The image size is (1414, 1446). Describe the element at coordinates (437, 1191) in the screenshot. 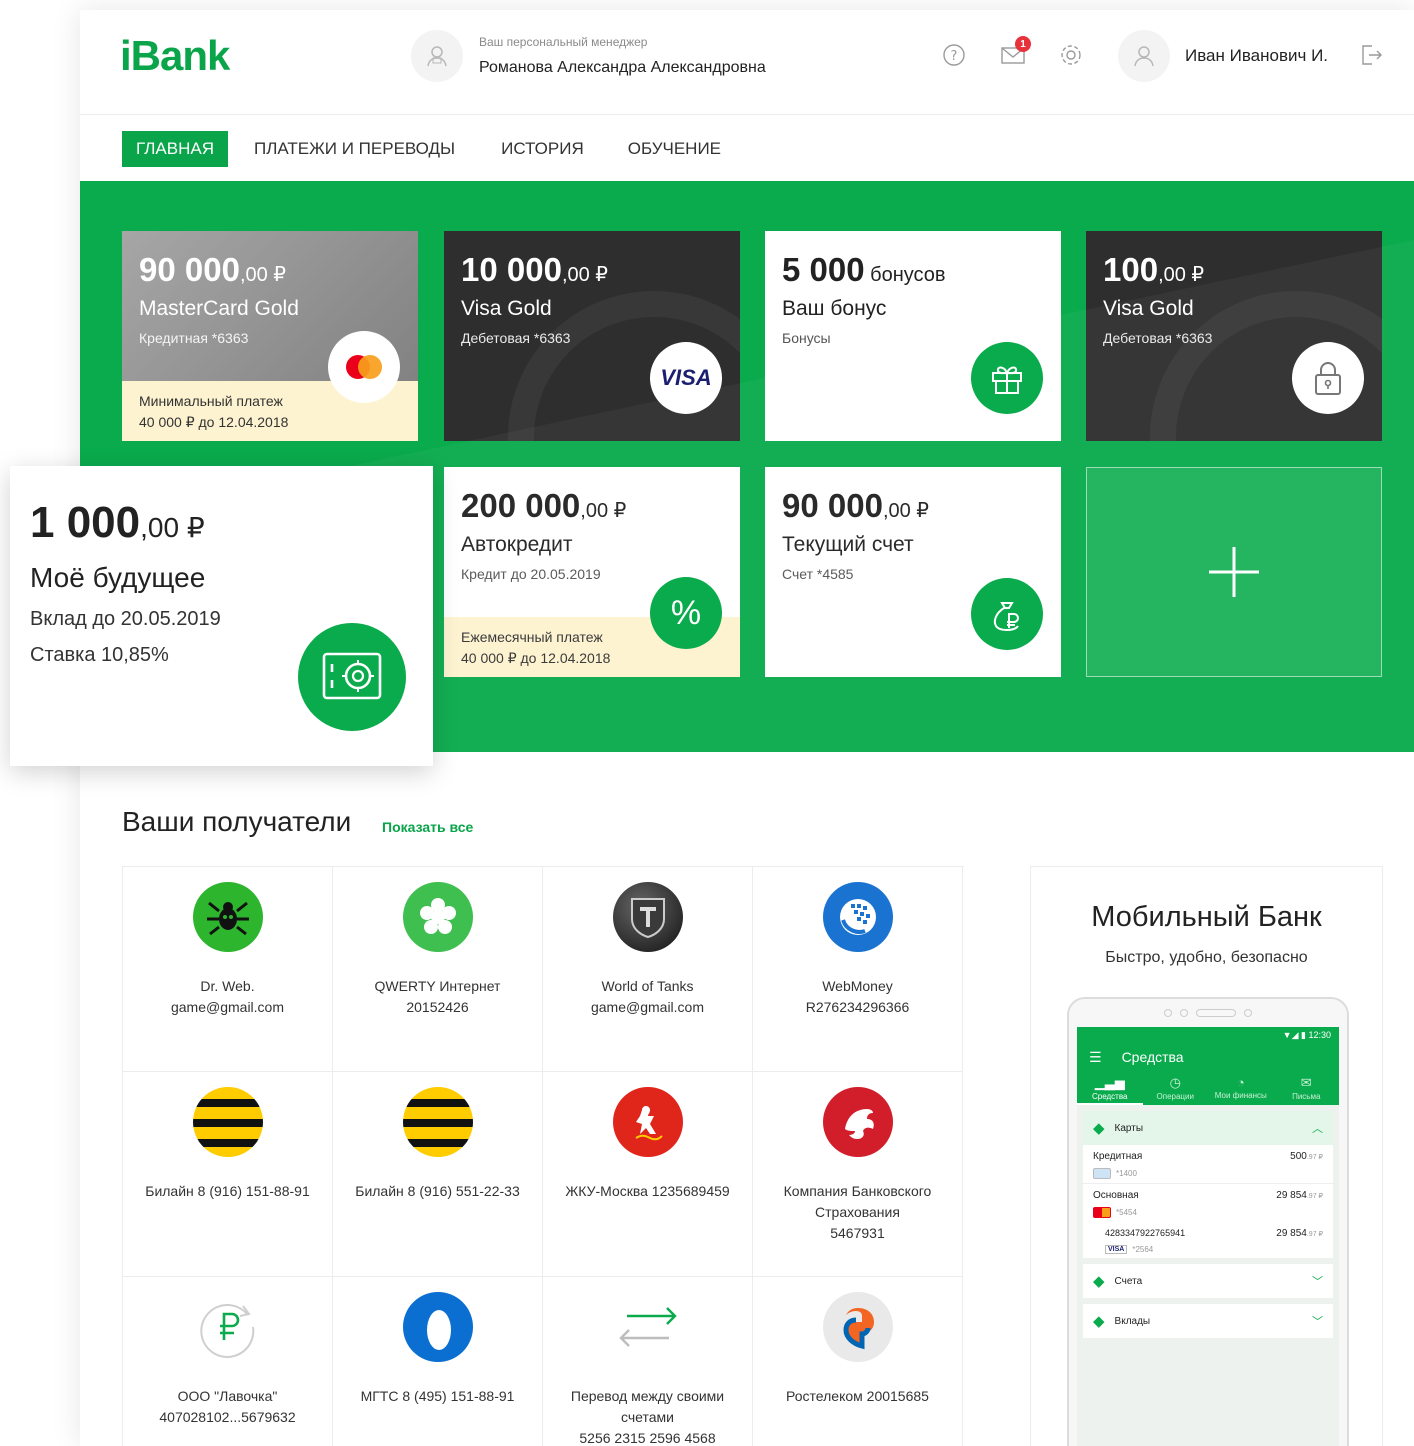

I see `recipient-label: Билайн 8 (916) 551-22-33` at that location.